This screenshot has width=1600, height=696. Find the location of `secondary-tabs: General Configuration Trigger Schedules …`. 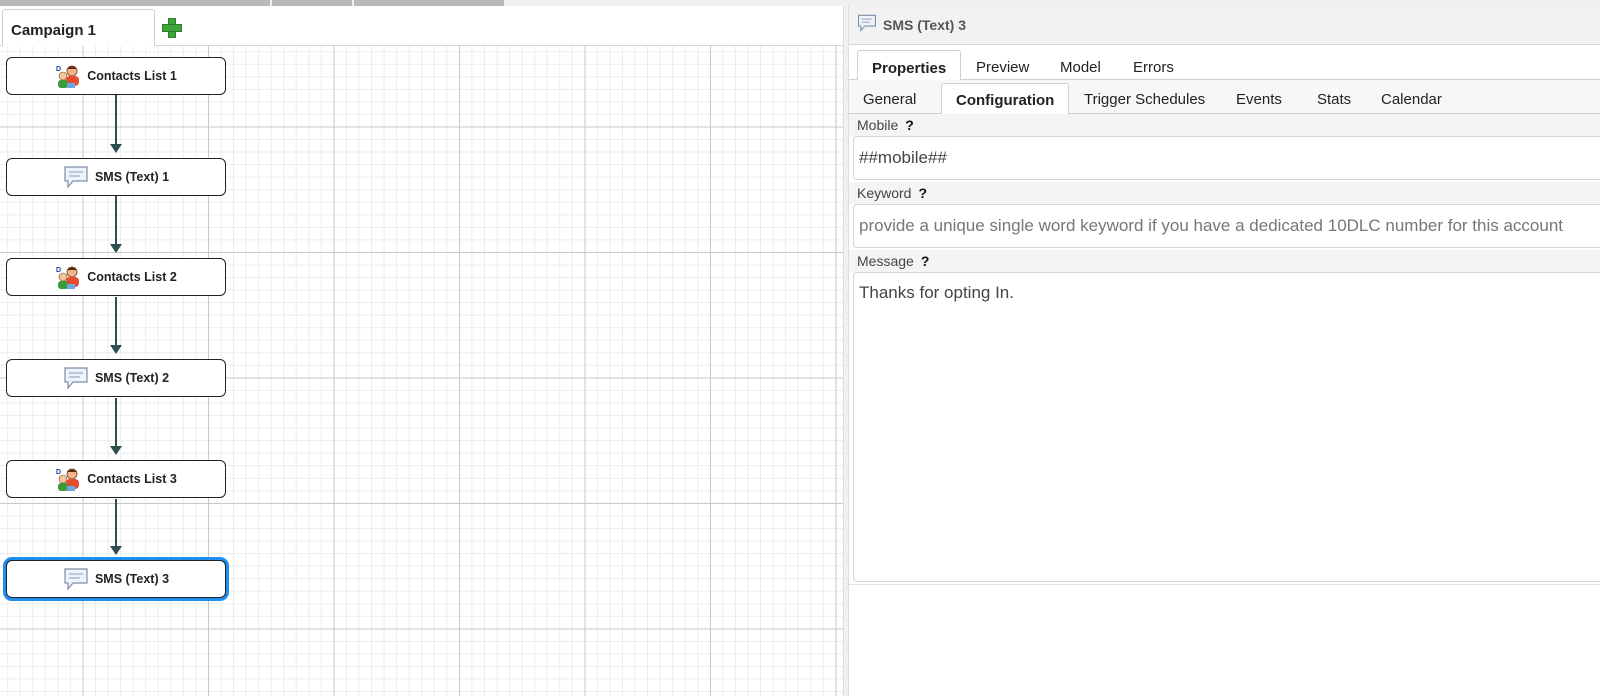

secondary-tabs: General Configuration Trigger Schedules … is located at coordinates (1224, 97).